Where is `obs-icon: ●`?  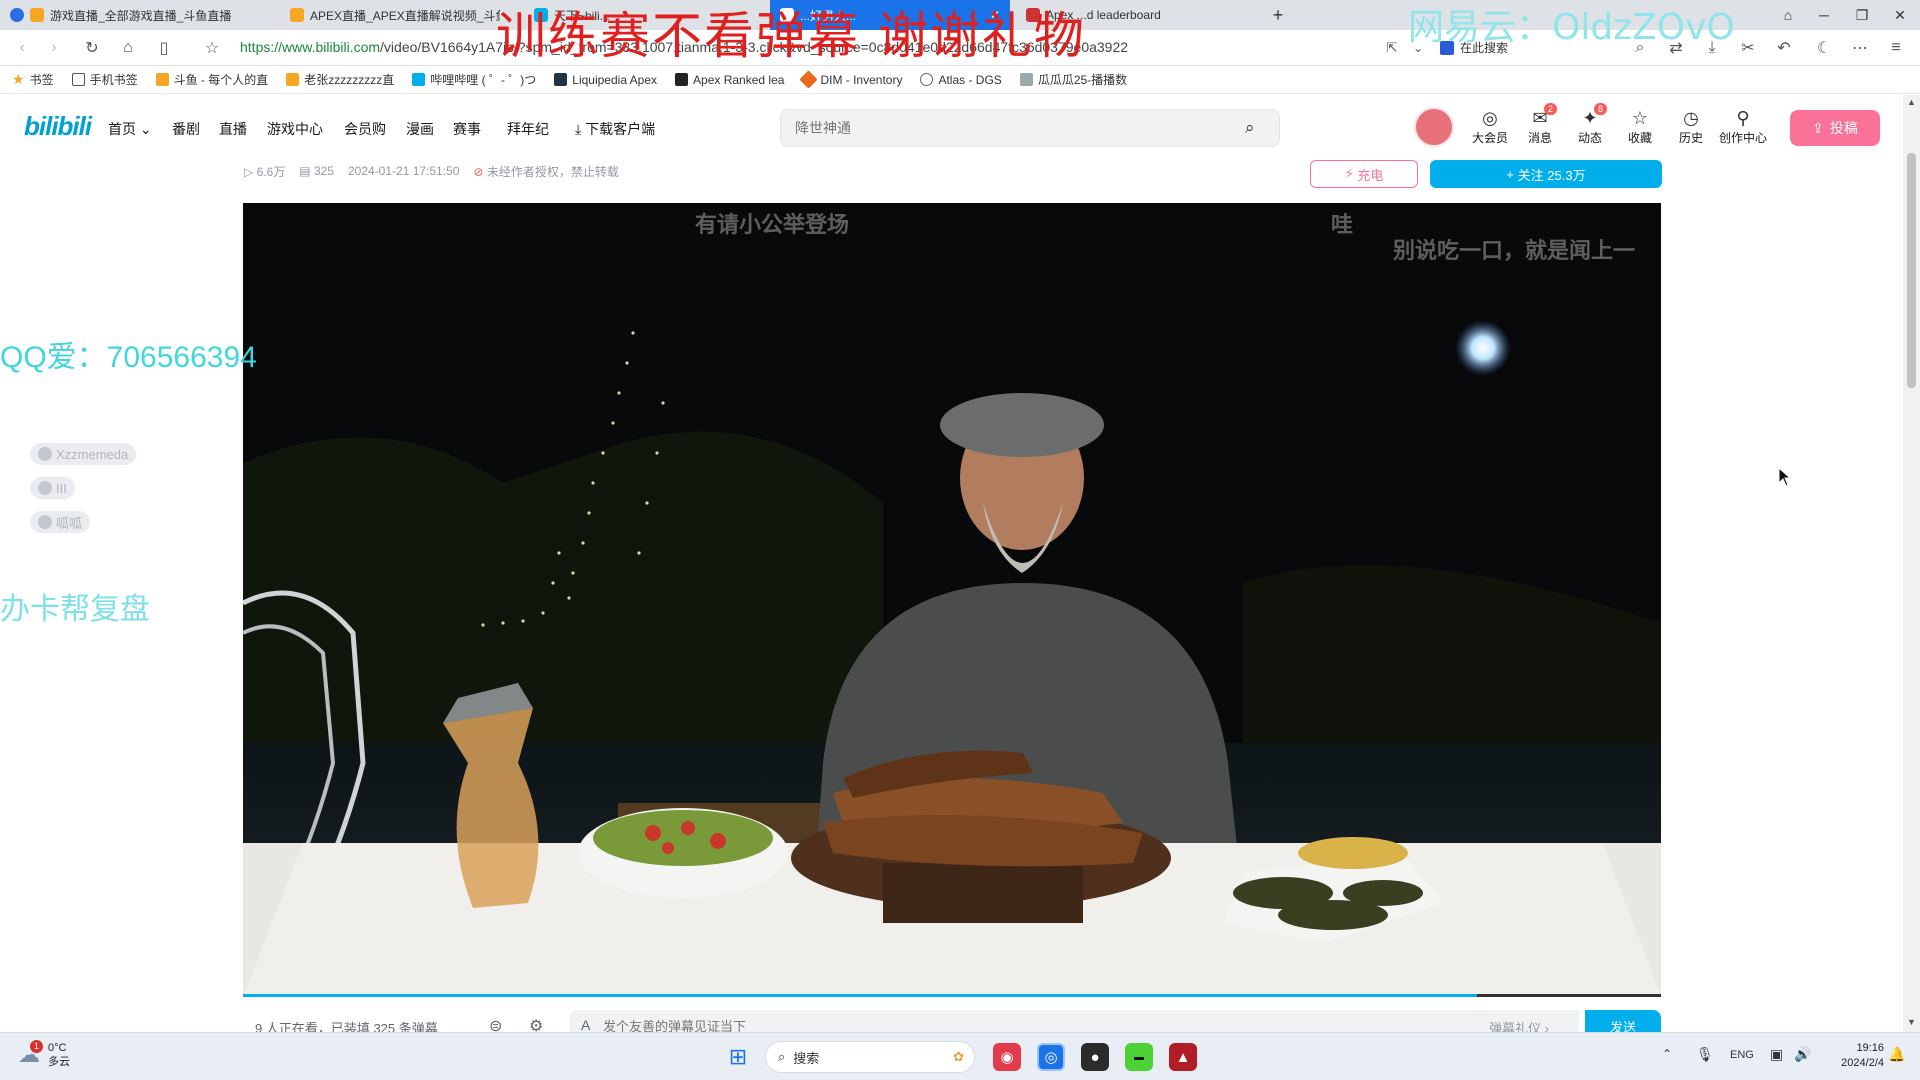
obs-icon: ● is located at coordinates (1095, 1057).